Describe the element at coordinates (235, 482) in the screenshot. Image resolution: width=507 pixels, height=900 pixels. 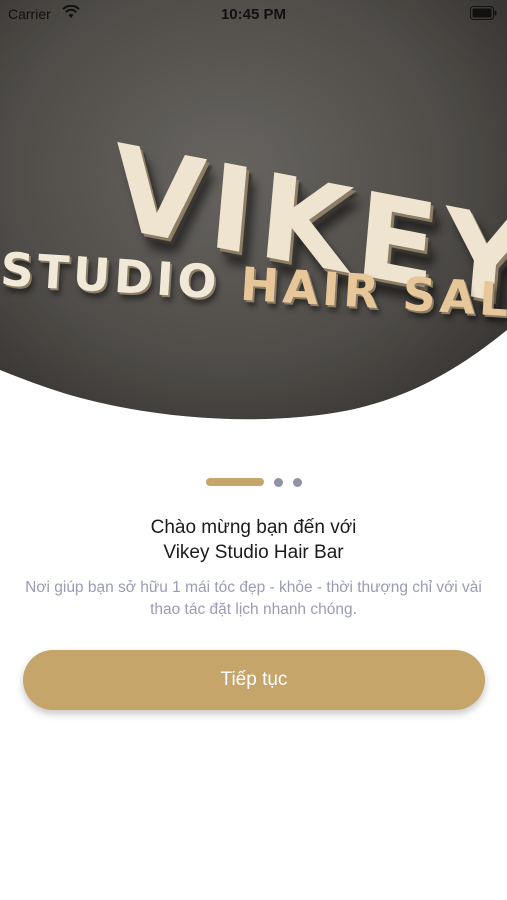
I see `page-dot-active` at that location.